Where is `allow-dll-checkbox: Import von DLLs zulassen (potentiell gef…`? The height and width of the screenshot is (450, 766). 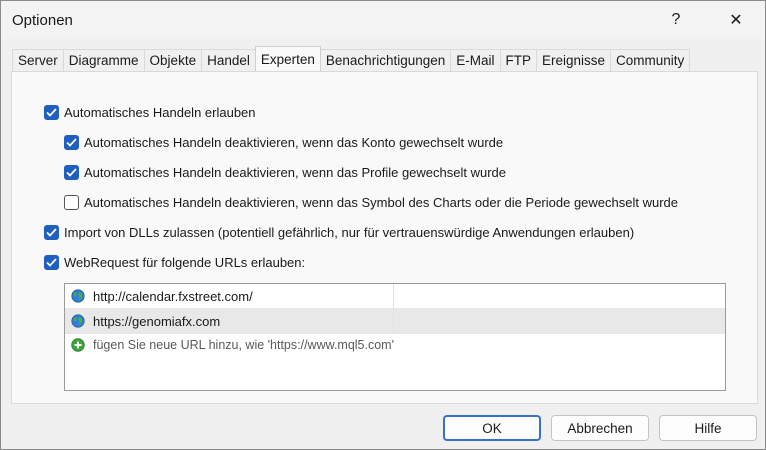
allow-dll-checkbox: Import von DLLs zulassen (potentiell gef… is located at coordinates (339, 232).